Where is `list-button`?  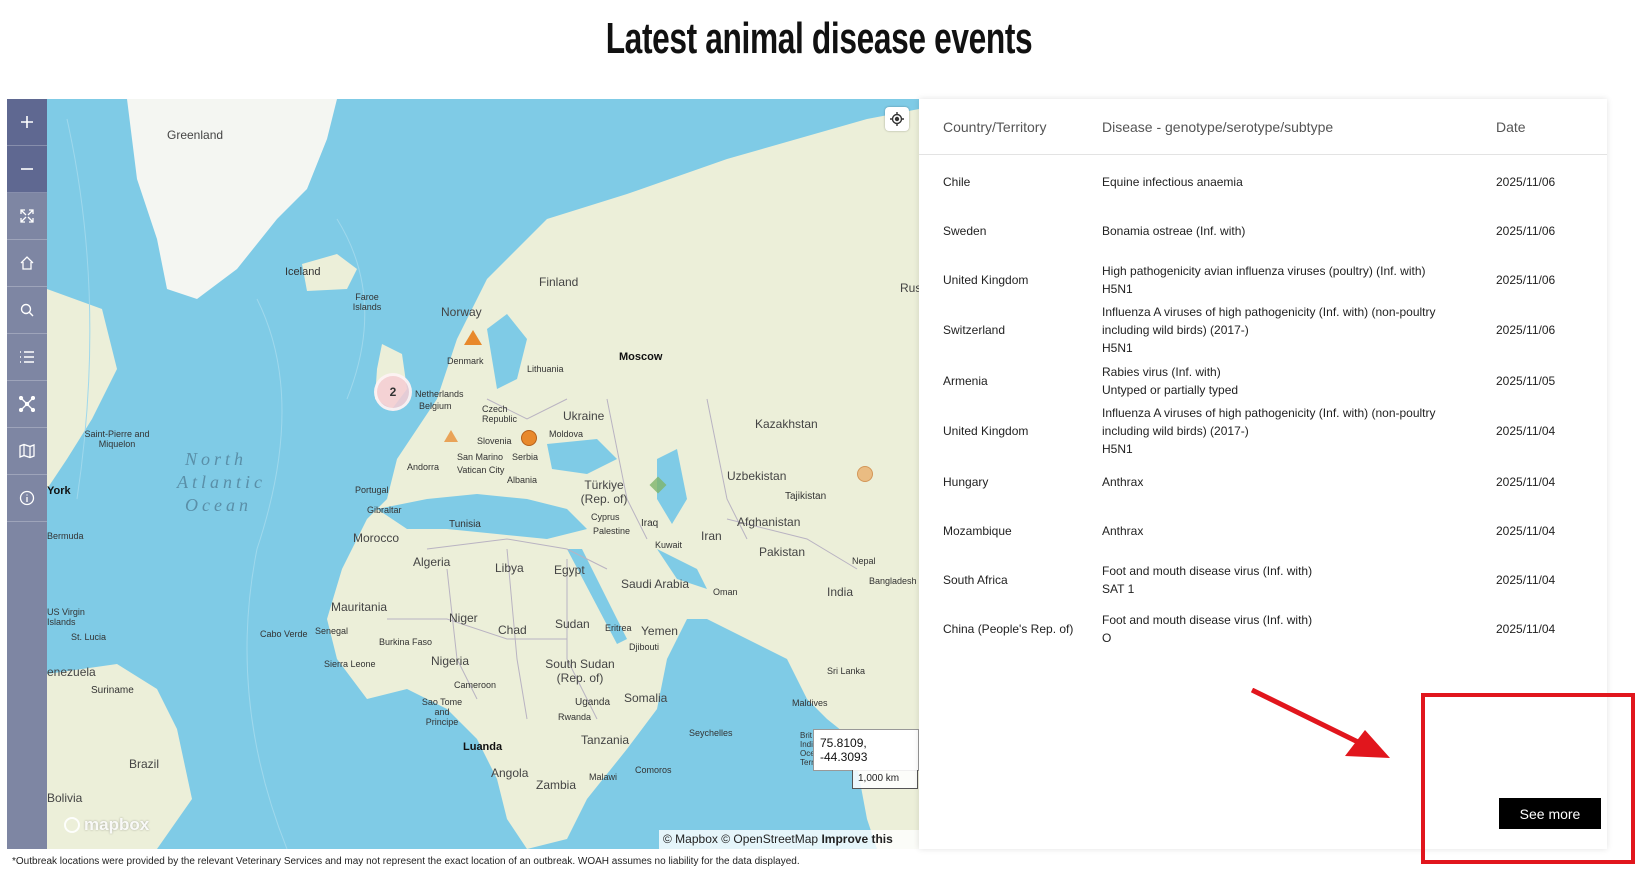 list-button is located at coordinates (27, 357).